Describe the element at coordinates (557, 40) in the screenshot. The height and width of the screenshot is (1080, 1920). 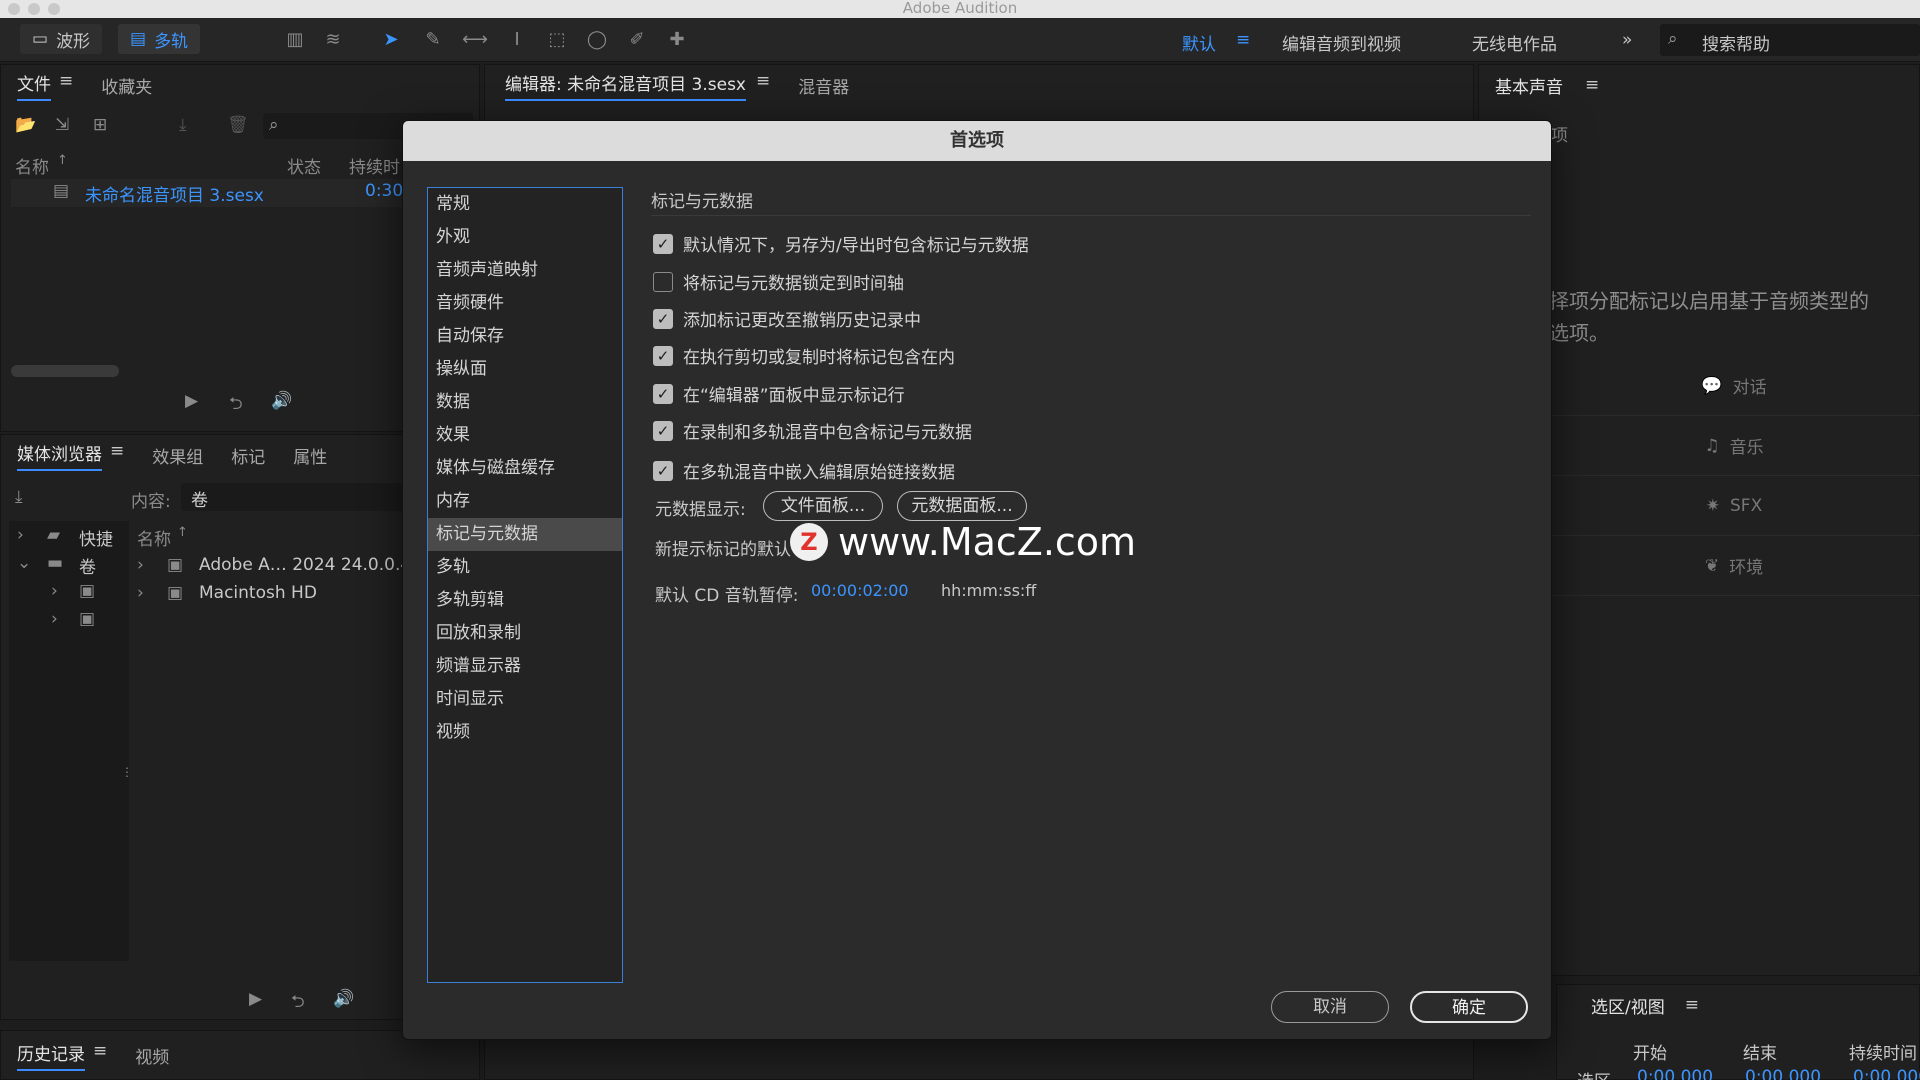
I see `marquee-tool-icon: ⬚` at that location.